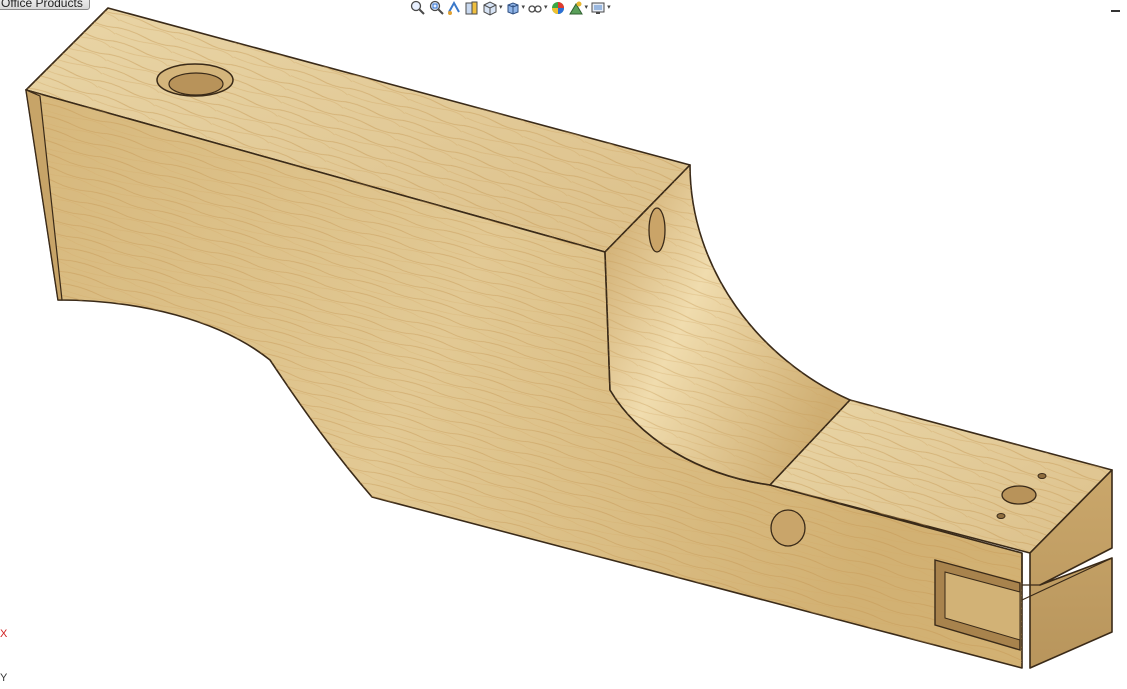  Describe the element at coordinates (537, 8) in the screenshot. I see `hide-show-items-icon: ▾` at that location.